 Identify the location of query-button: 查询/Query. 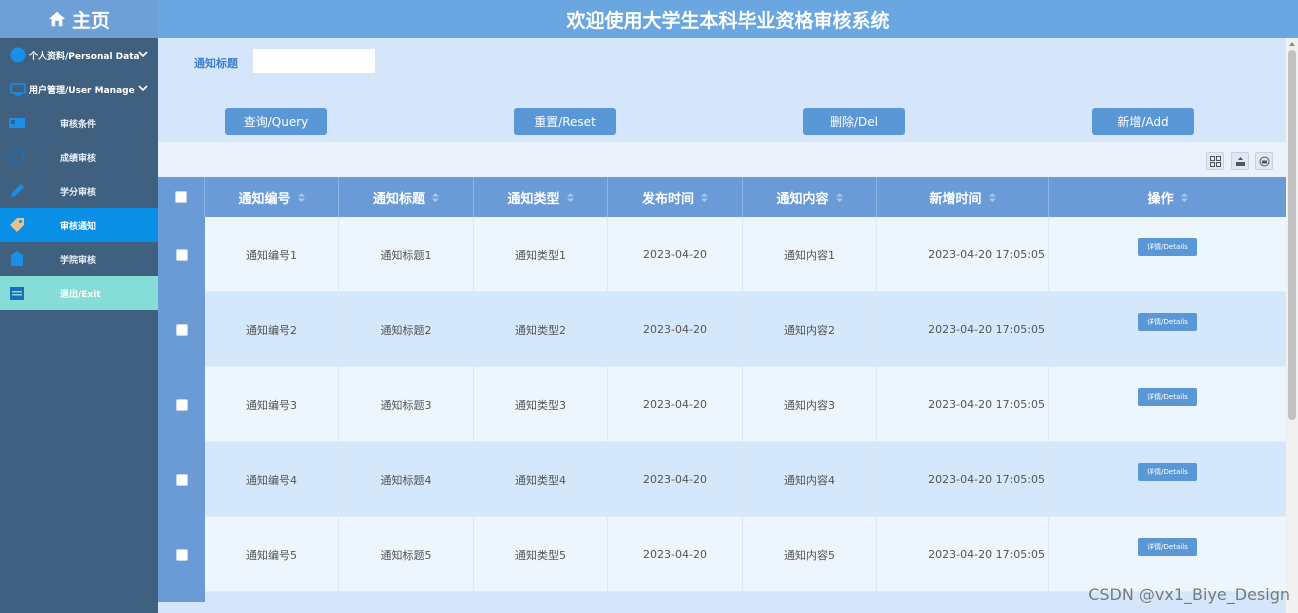
(276, 121).